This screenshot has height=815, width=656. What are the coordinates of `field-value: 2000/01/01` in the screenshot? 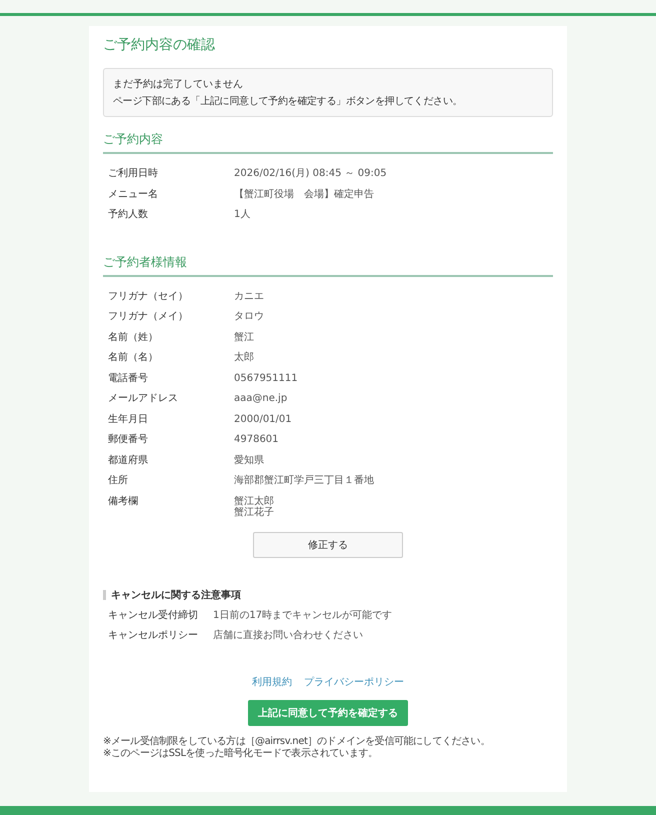 It's located at (263, 419).